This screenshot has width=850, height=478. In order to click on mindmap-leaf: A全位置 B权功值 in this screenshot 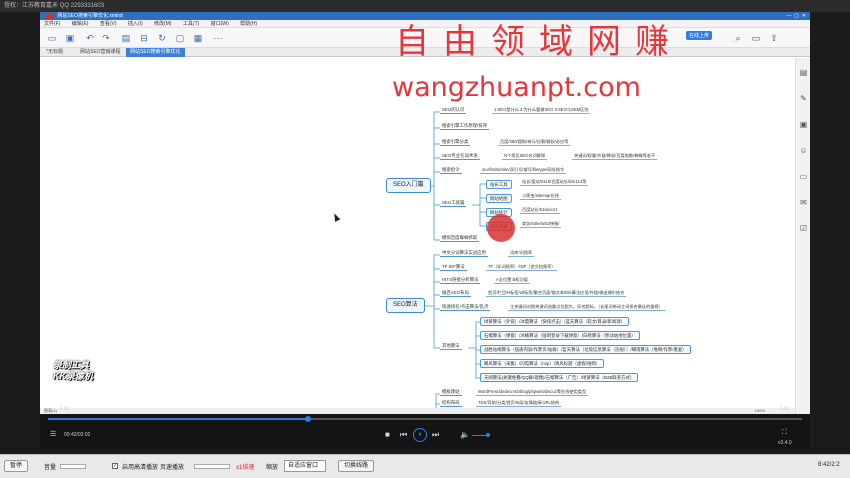, I will do `click(512, 280)`.